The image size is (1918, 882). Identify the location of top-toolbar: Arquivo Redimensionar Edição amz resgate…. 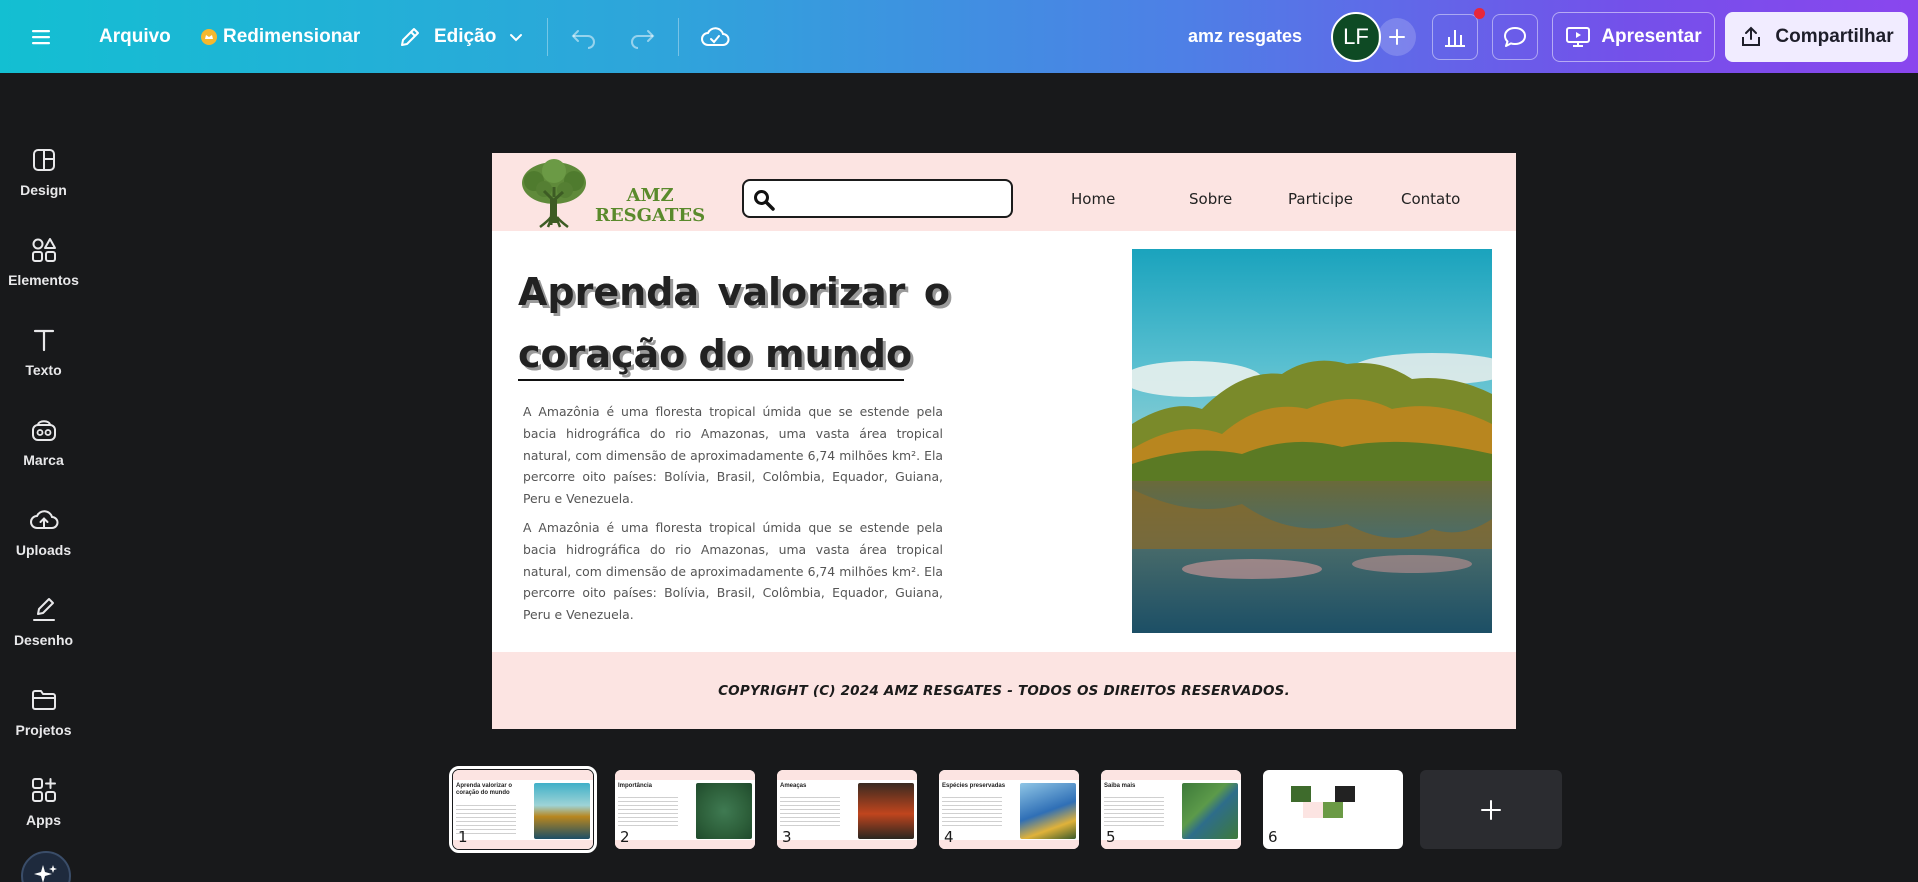
(959, 36).